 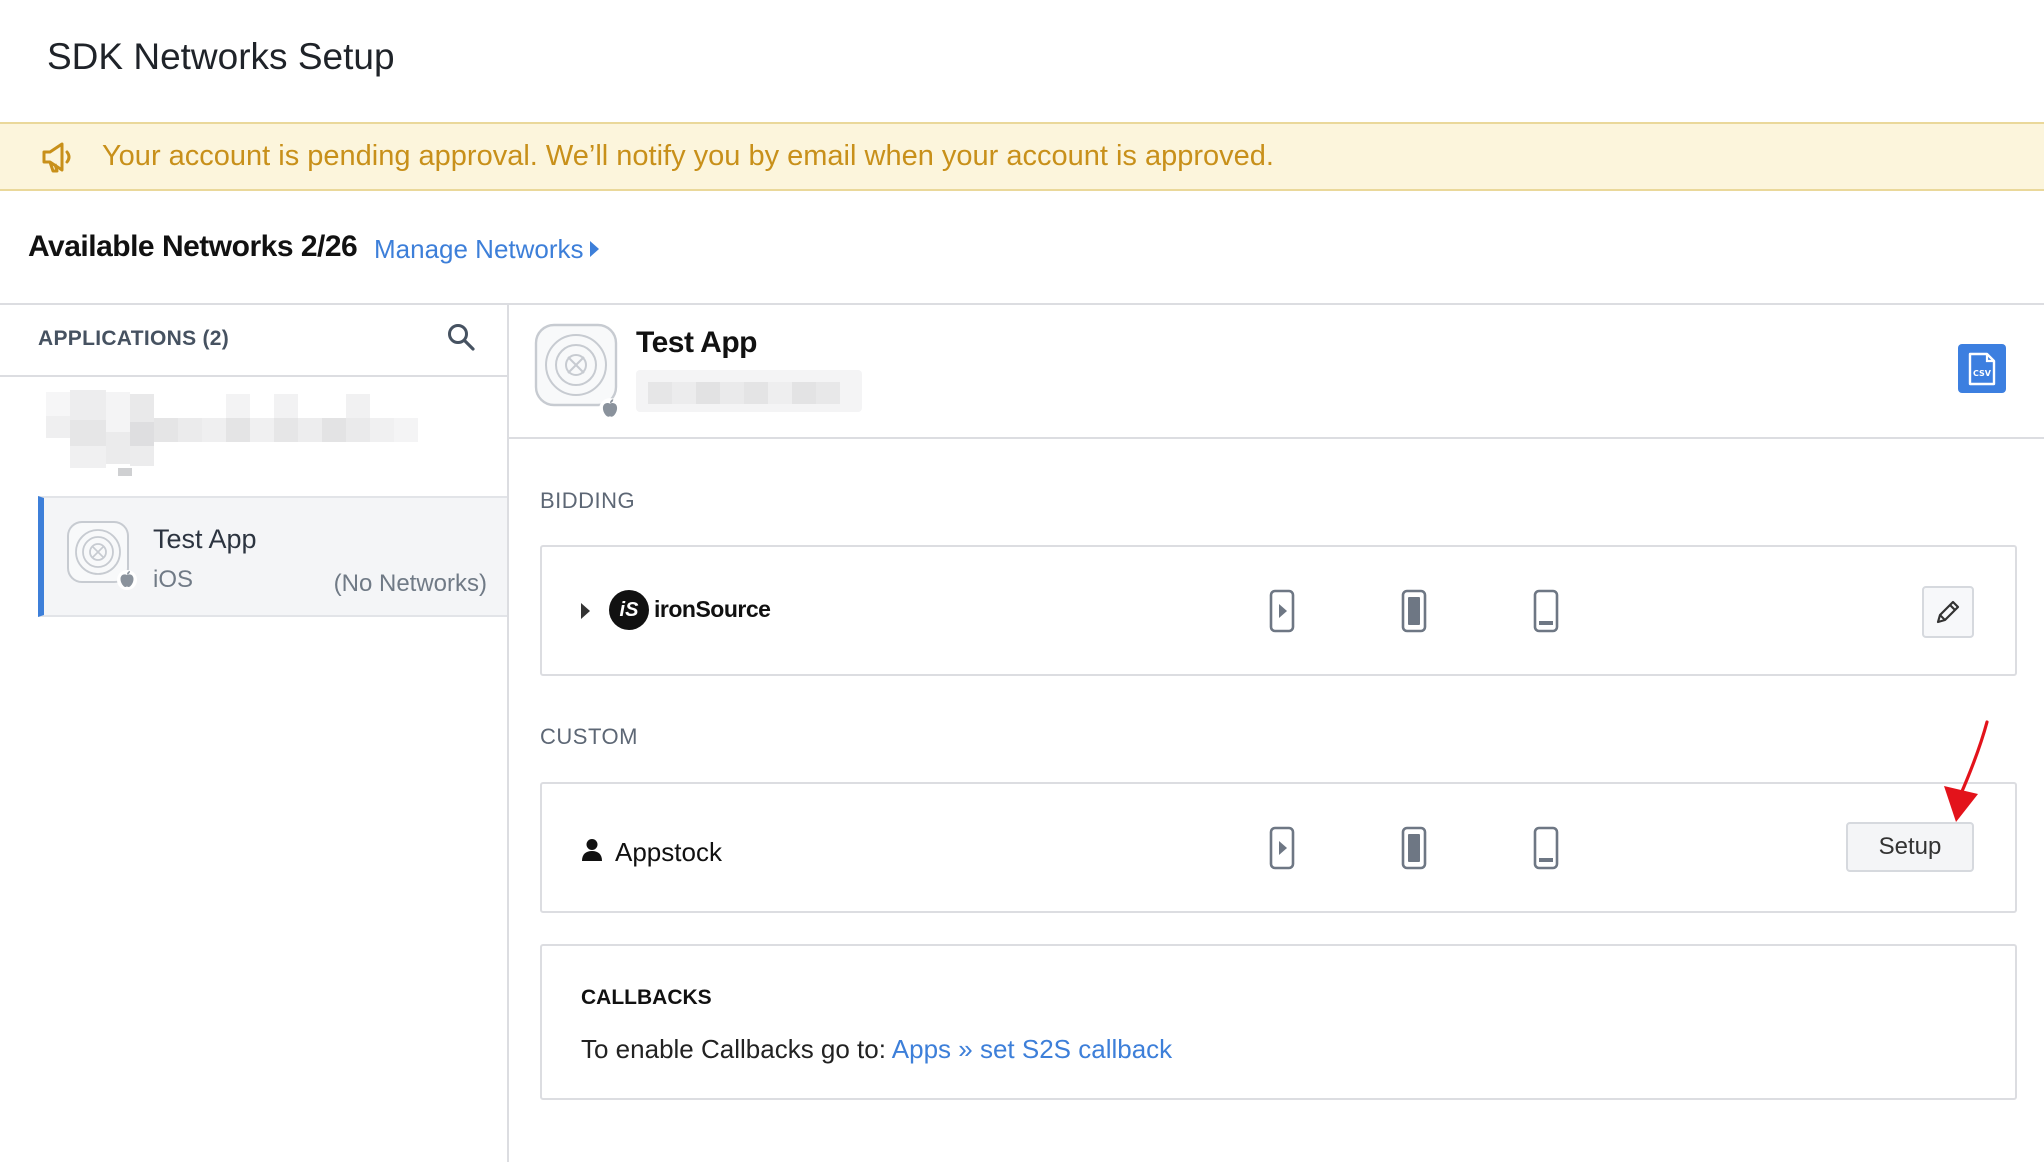 What do you see at coordinates (173, 579) in the screenshot?
I see `app-platform: iOS` at bounding box center [173, 579].